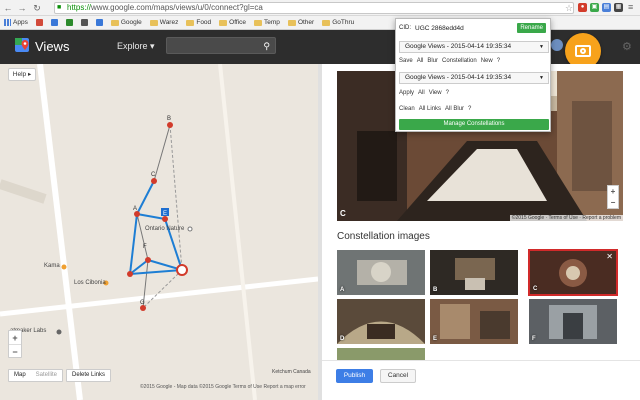 This screenshot has height=400, width=640. Describe the element at coordinates (22, 8) in the screenshot. I see `forward-arrow-icon: →` at that location.